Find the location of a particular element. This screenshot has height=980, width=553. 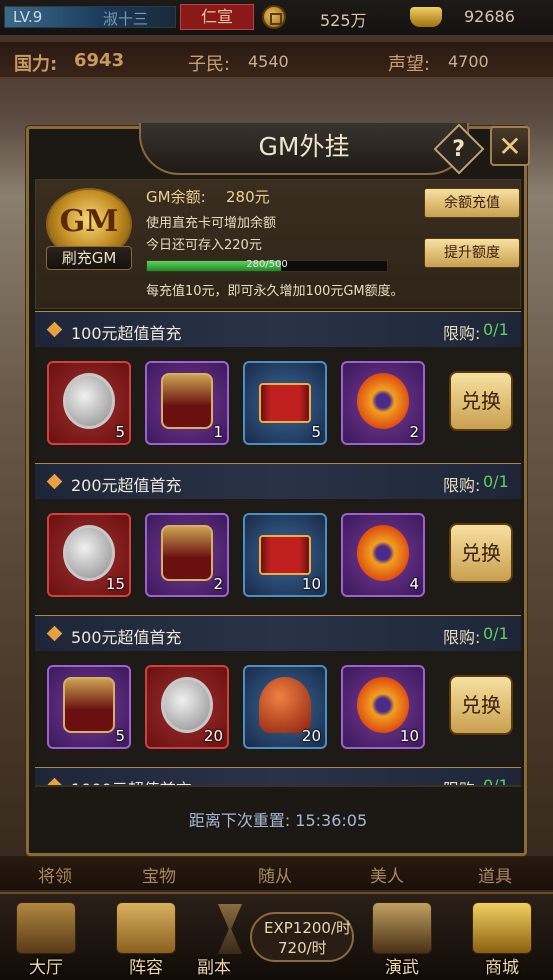

gm-badge-label: 刷充GM is located at coordinates (89, 258).